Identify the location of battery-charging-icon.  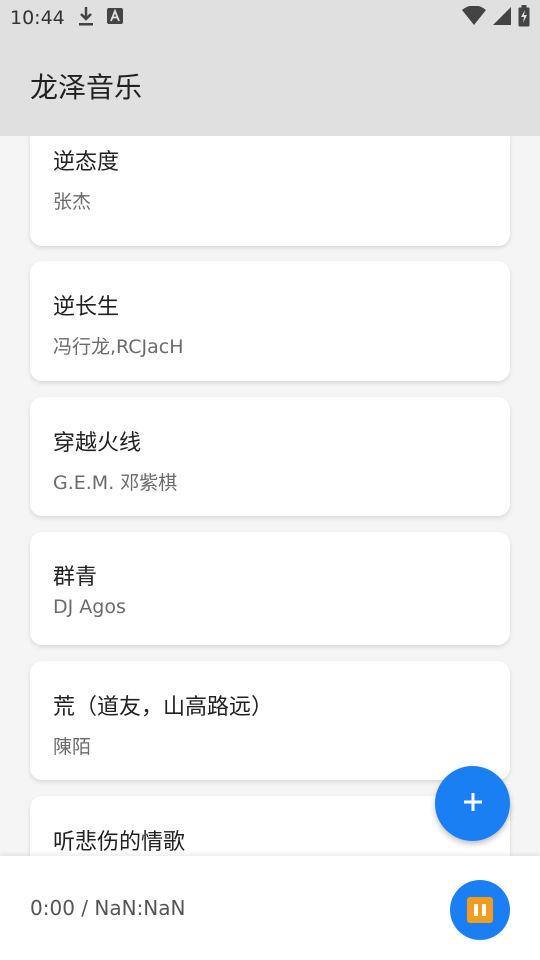
(524, 18).